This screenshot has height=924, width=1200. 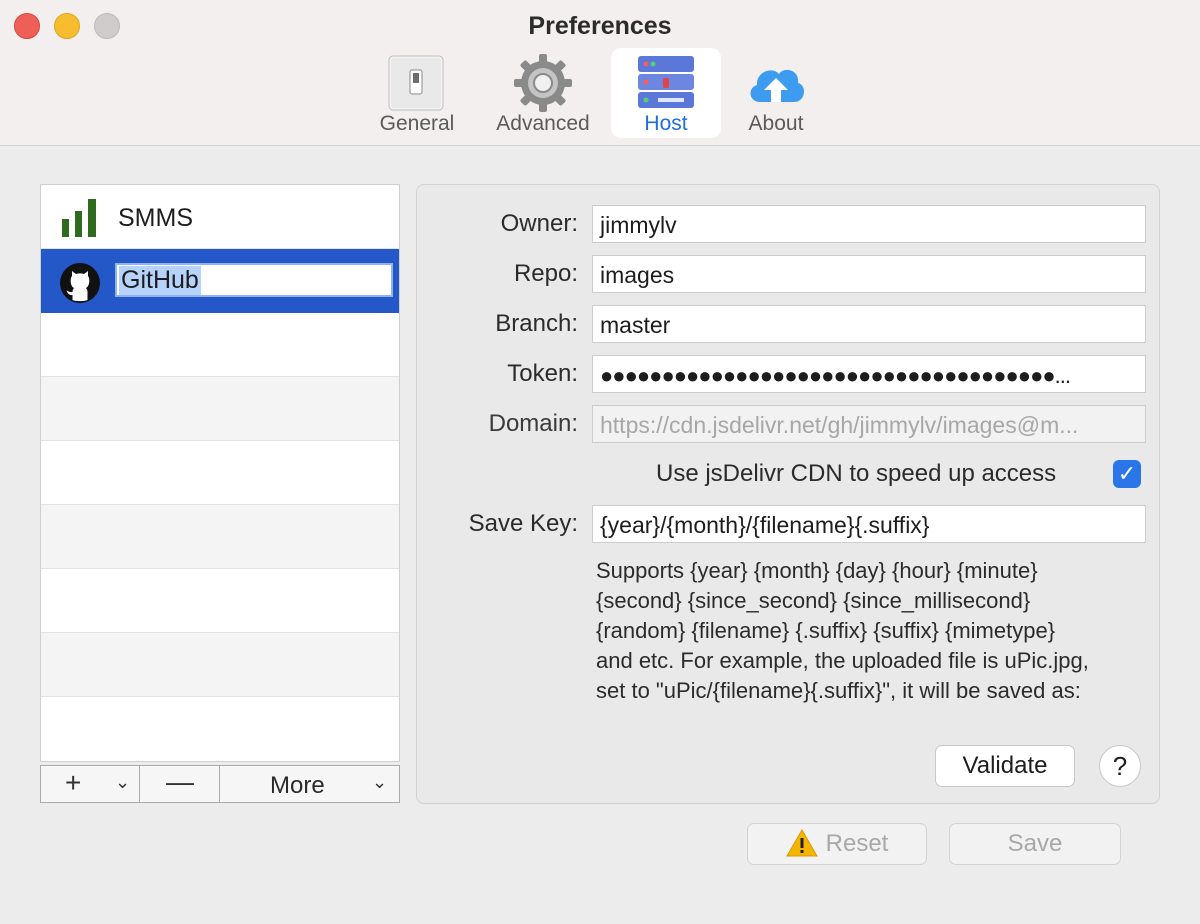 What do you see at coordinates (523, 523) in the screenshot?
I see `save-key-label: Save Key:` at bounding box center [523, 523].